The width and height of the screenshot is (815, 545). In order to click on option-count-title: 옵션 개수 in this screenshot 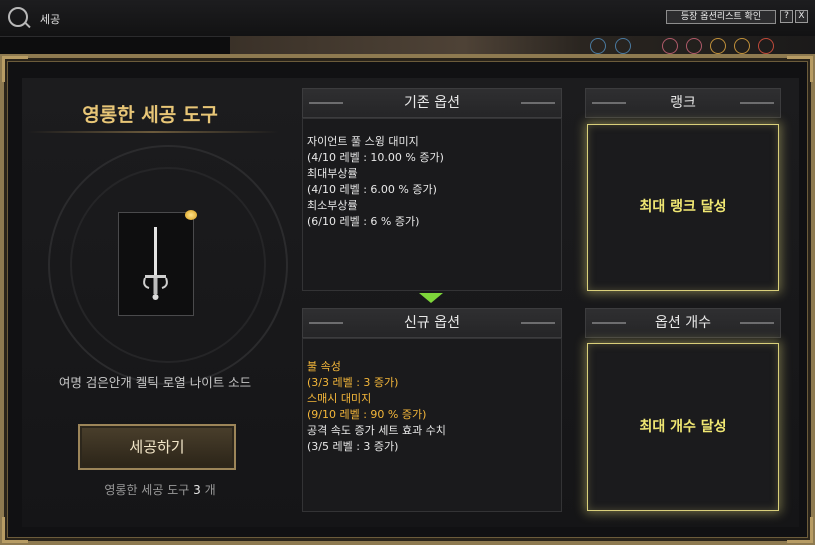, I will do `click(683, 323)`.